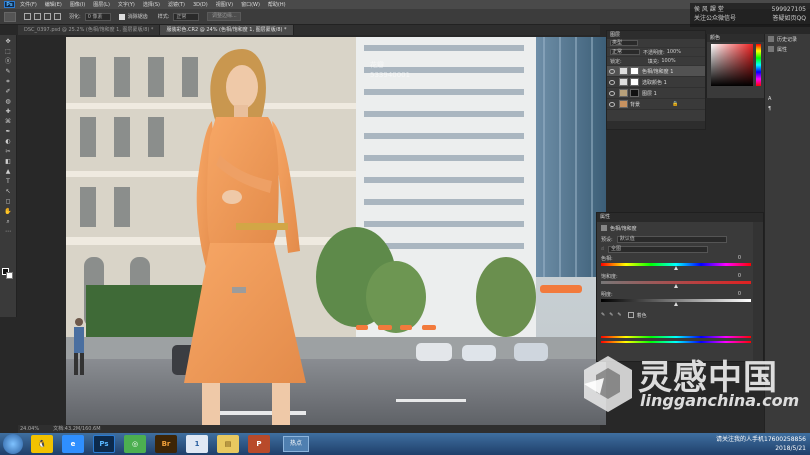 This screenshot has height=455, width=810. I want to click on channel-row: ☝ 全图, so click(680, 249).